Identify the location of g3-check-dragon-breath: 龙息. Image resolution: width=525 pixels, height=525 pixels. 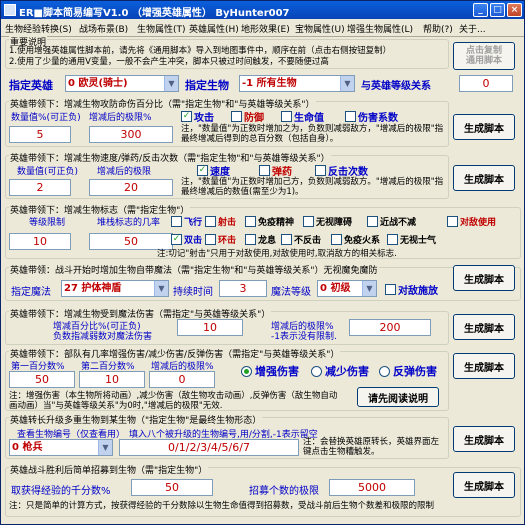
(260, 239).